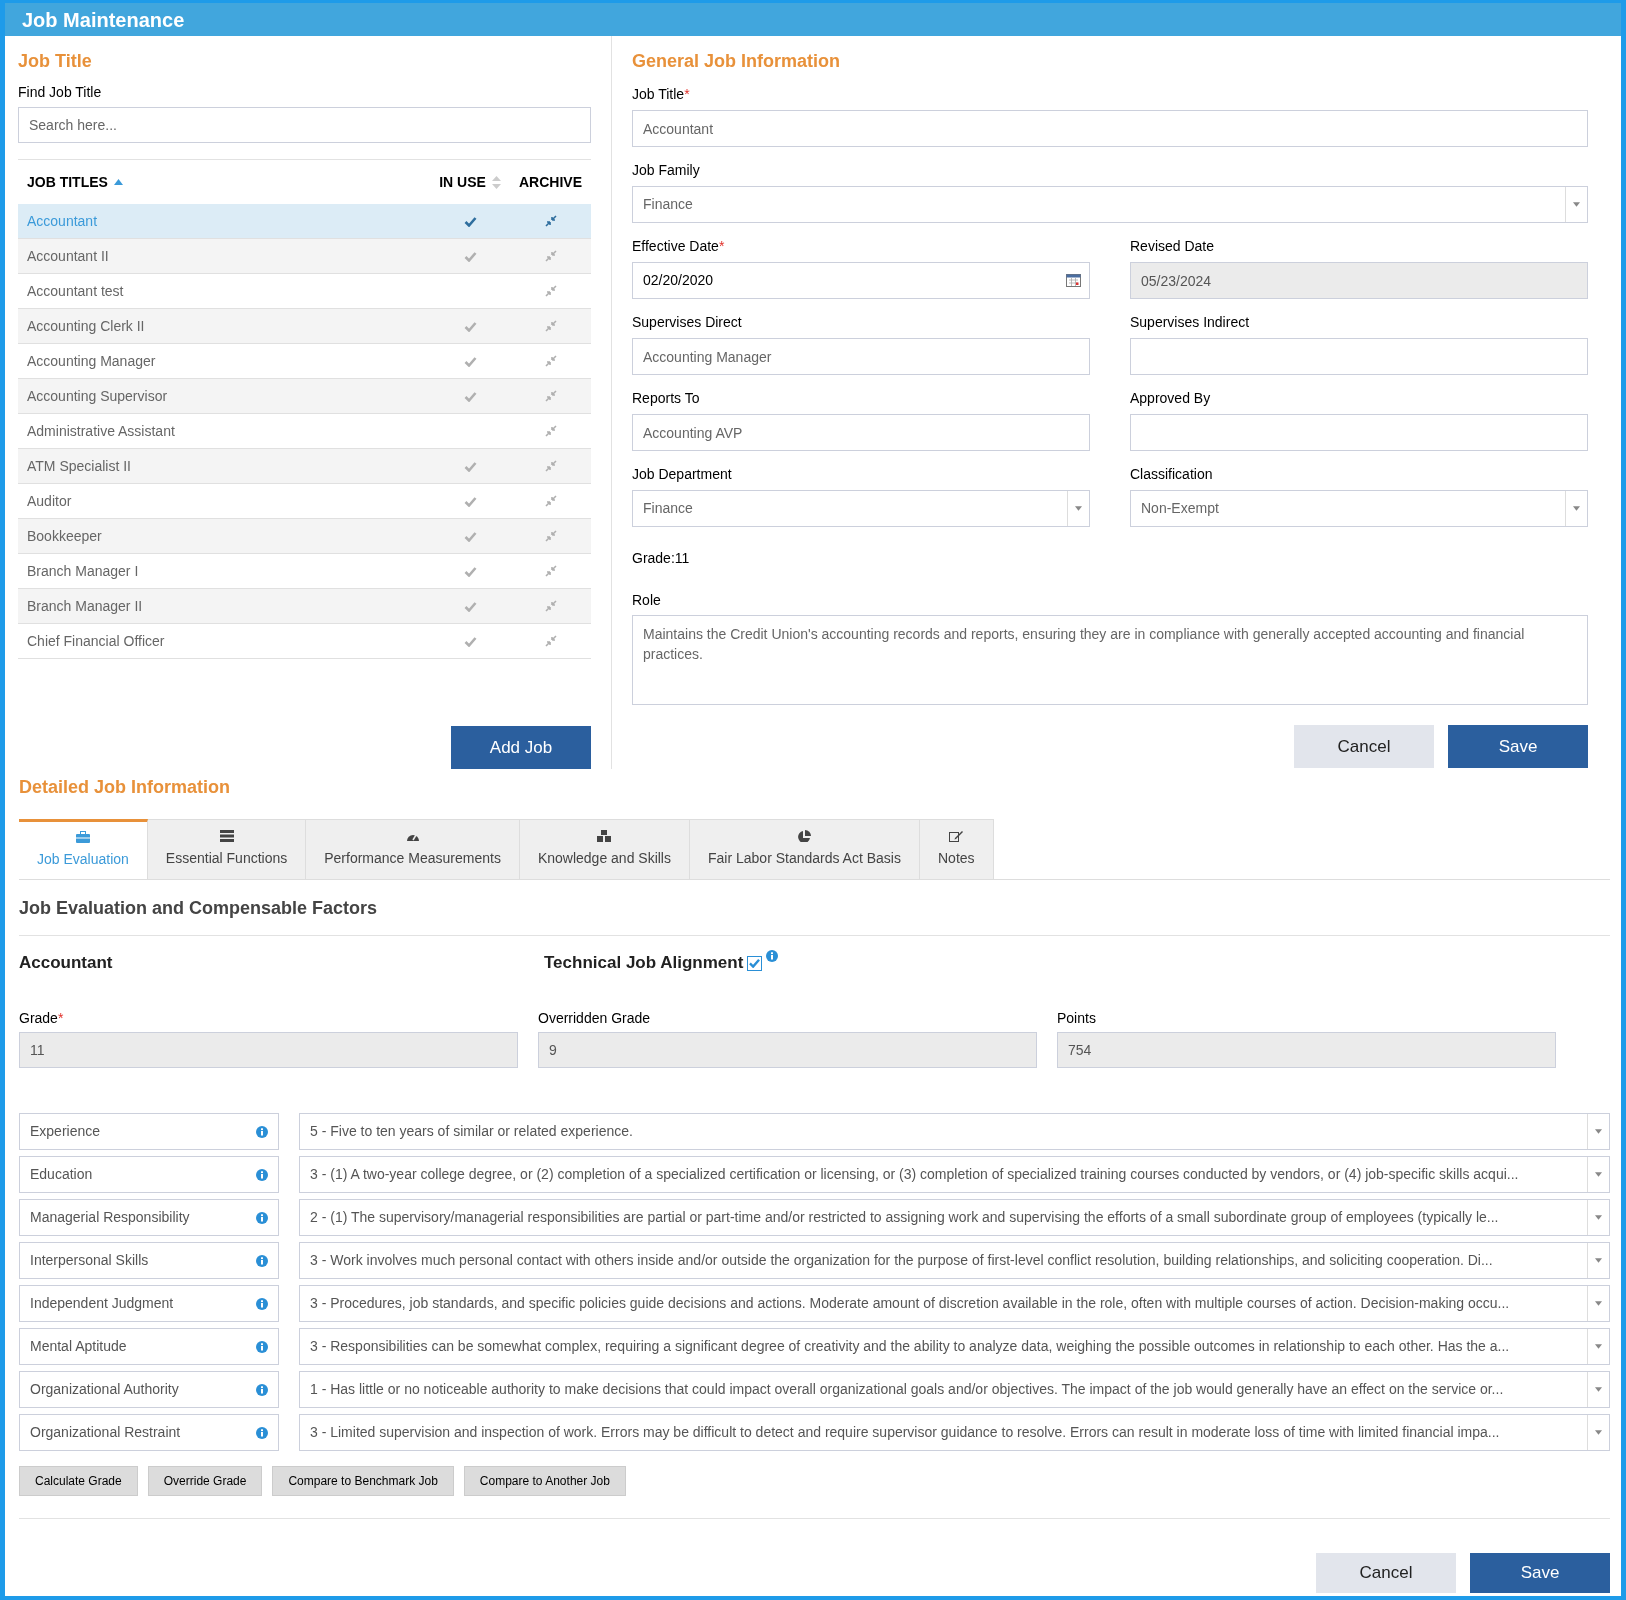  What do you see at coordinates (805, 849) in the screenshot?
I see `tab: Fair Labor Standards Act Basis` at bounding box center [805, 849].